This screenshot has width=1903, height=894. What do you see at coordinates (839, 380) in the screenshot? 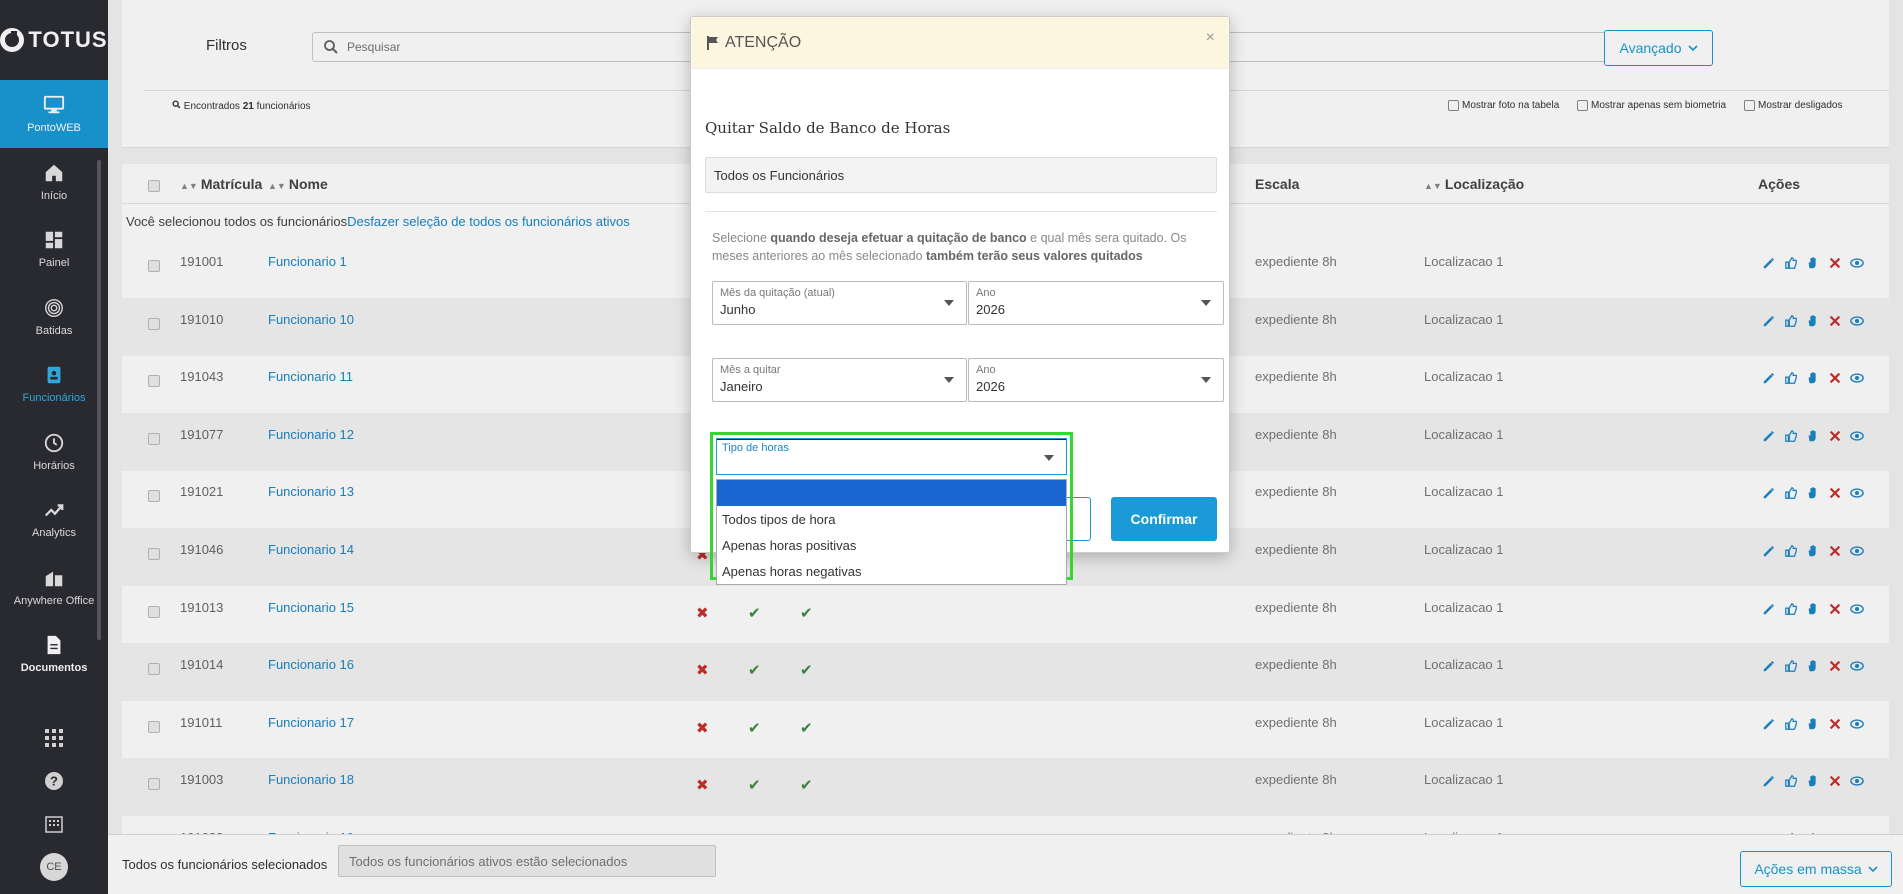
I see `select-mes-quitar: Mês a quitar Janeiro` at bounding box center [839, 380].